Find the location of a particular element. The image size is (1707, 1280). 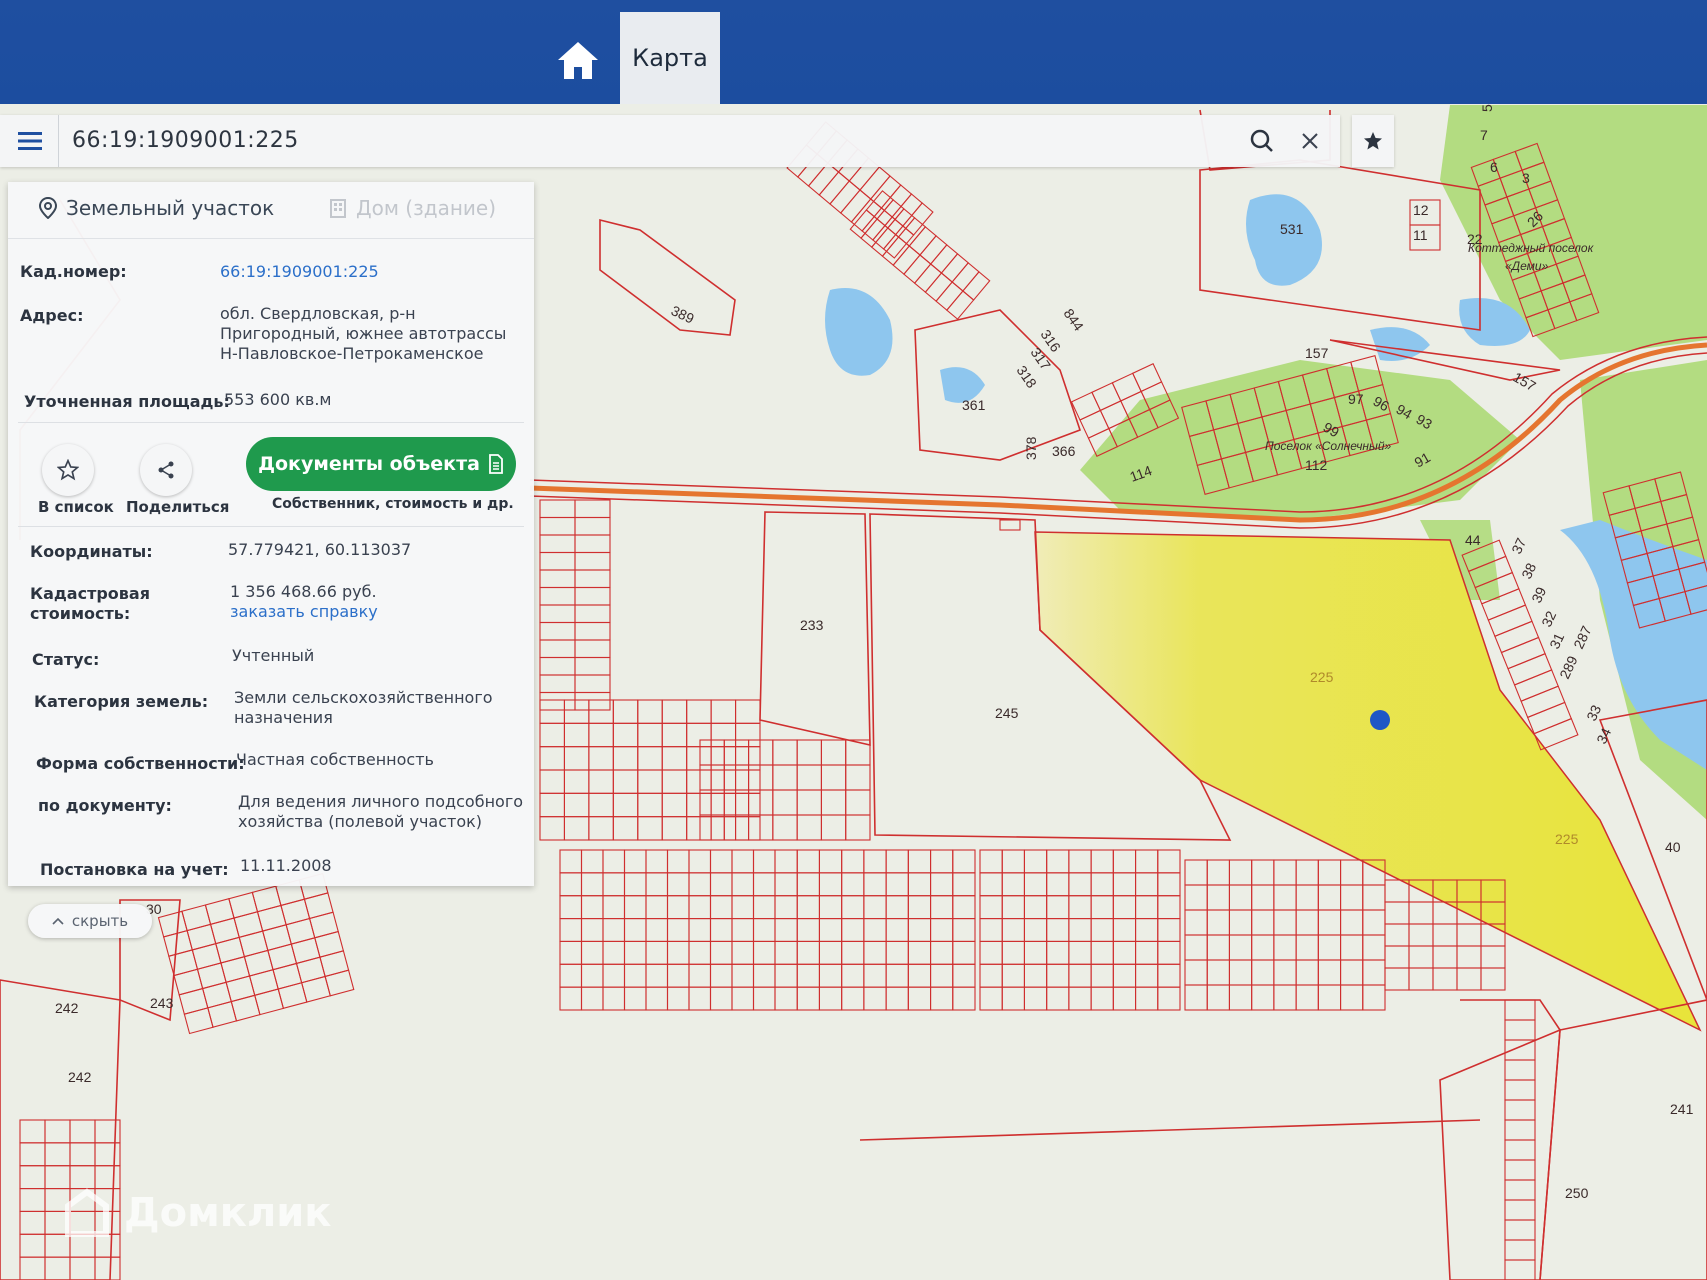

hamburger-icon is located at coordinates (30, 141).